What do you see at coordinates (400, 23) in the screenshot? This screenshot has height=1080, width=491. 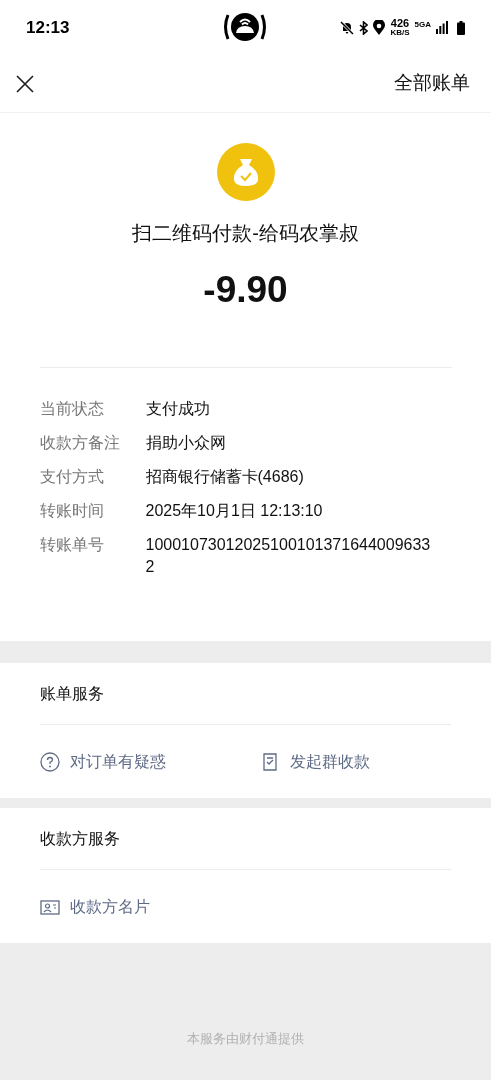 I see `network-speed: 426` at bounding box center [400, 23].